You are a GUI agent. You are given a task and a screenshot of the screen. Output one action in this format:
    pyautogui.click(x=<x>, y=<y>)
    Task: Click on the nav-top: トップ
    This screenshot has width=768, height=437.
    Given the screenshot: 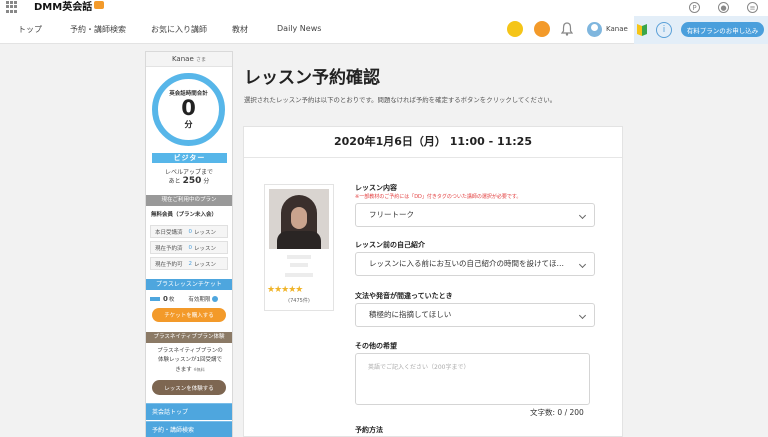 What is the action you would take?
    pyautogui.click(x=30, y=29)
    